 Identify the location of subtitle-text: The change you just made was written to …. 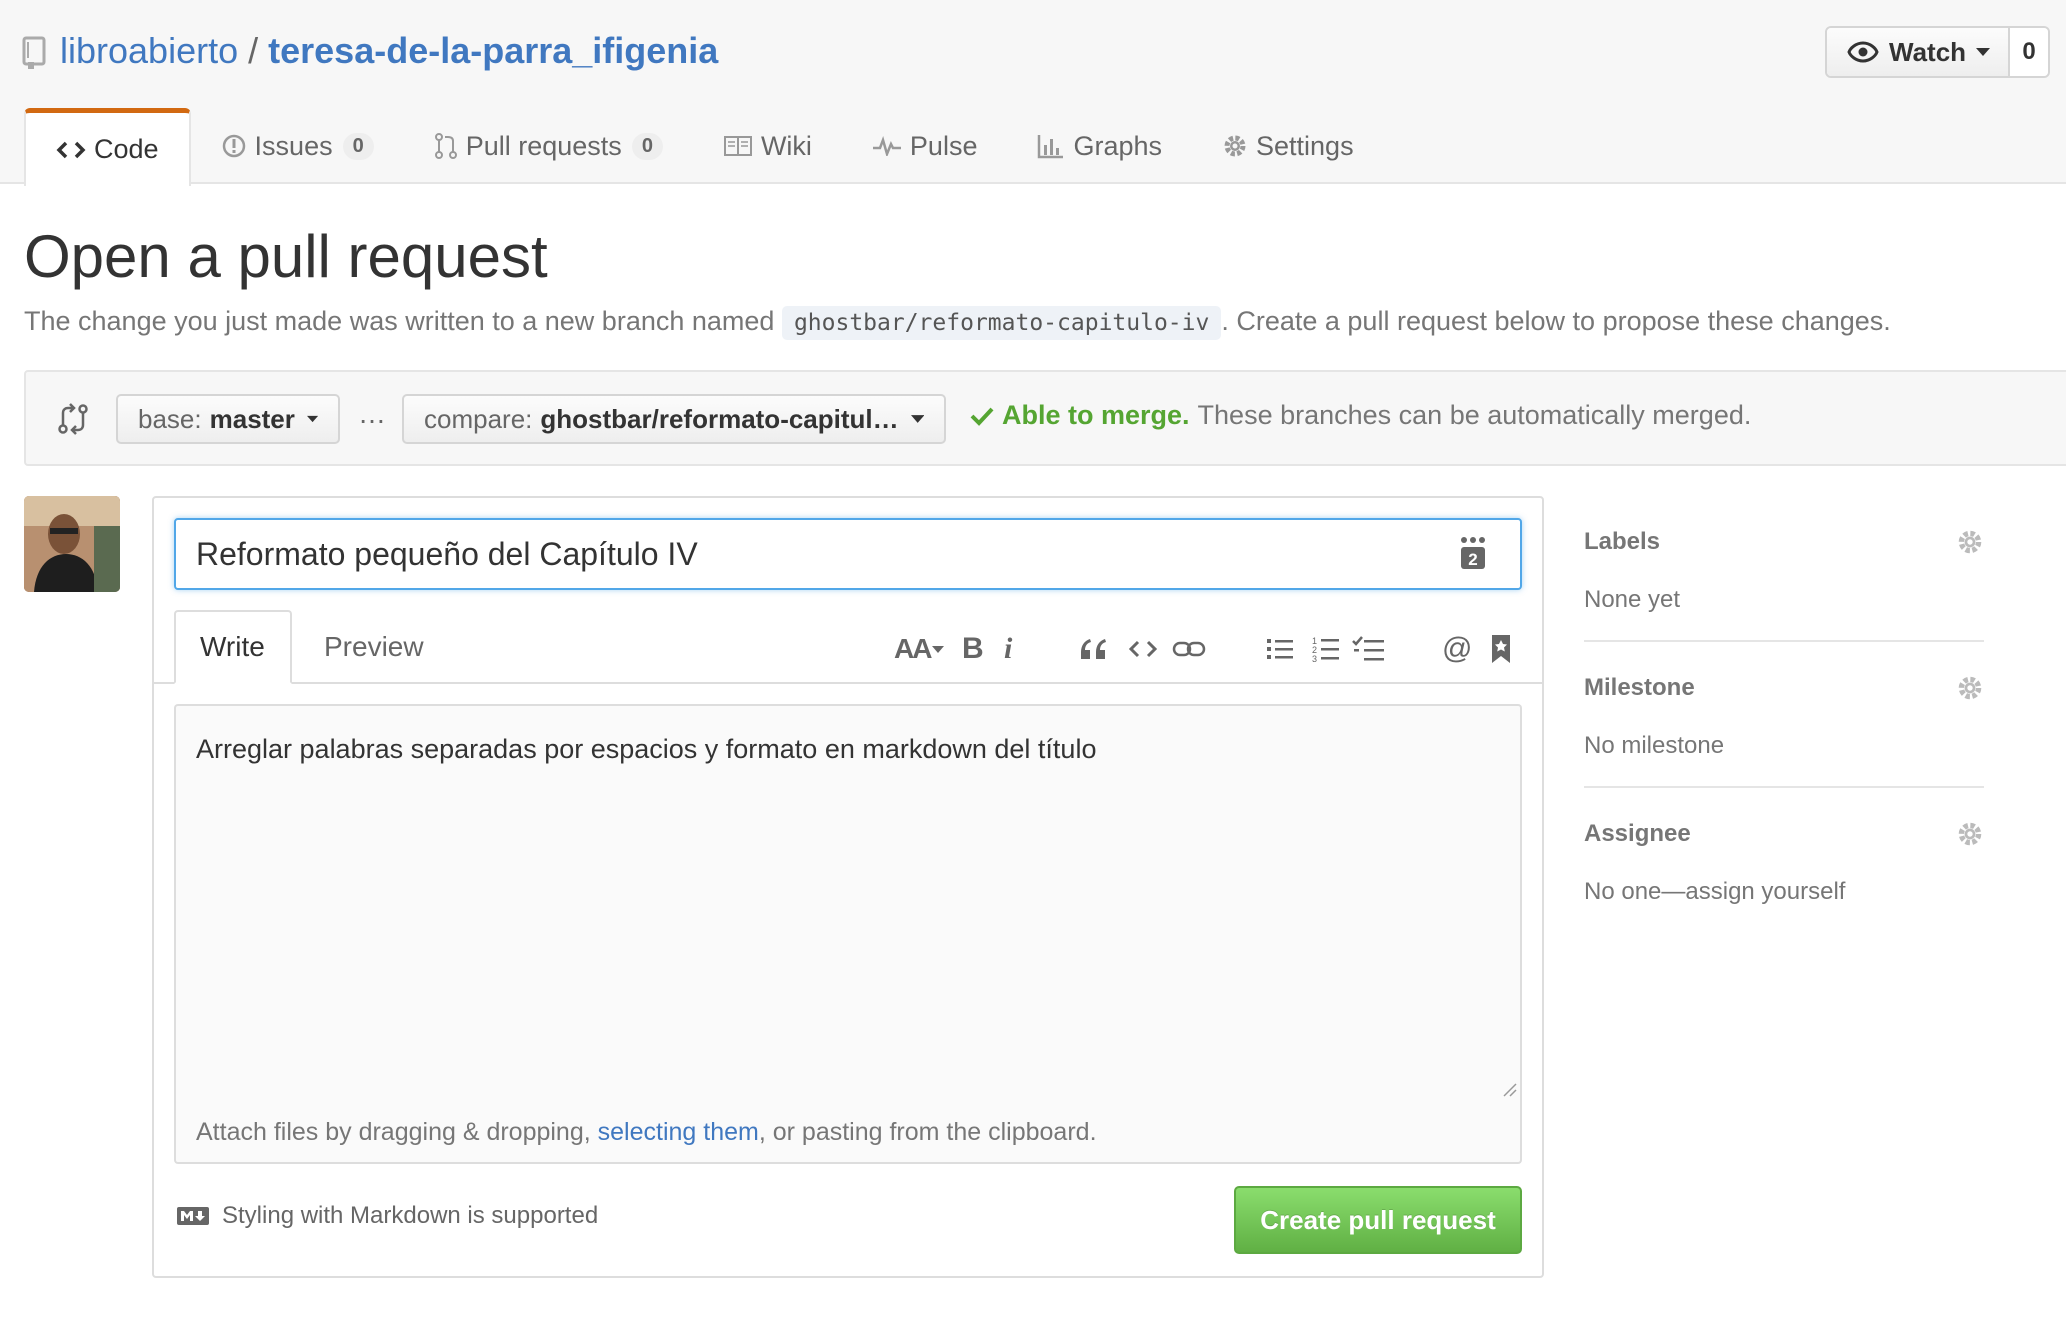
(403, 321).